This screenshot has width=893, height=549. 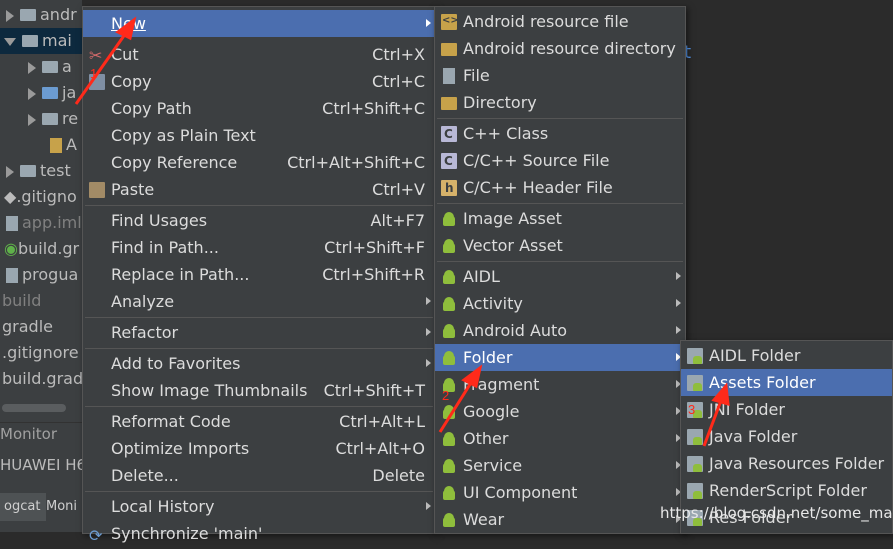 What do you see at coordinates (259, 247) in the screenshot?
I see `menu-item-find-in-path: Find in Path... Ctrl+Shift+F` at bounding box center [259, 247].